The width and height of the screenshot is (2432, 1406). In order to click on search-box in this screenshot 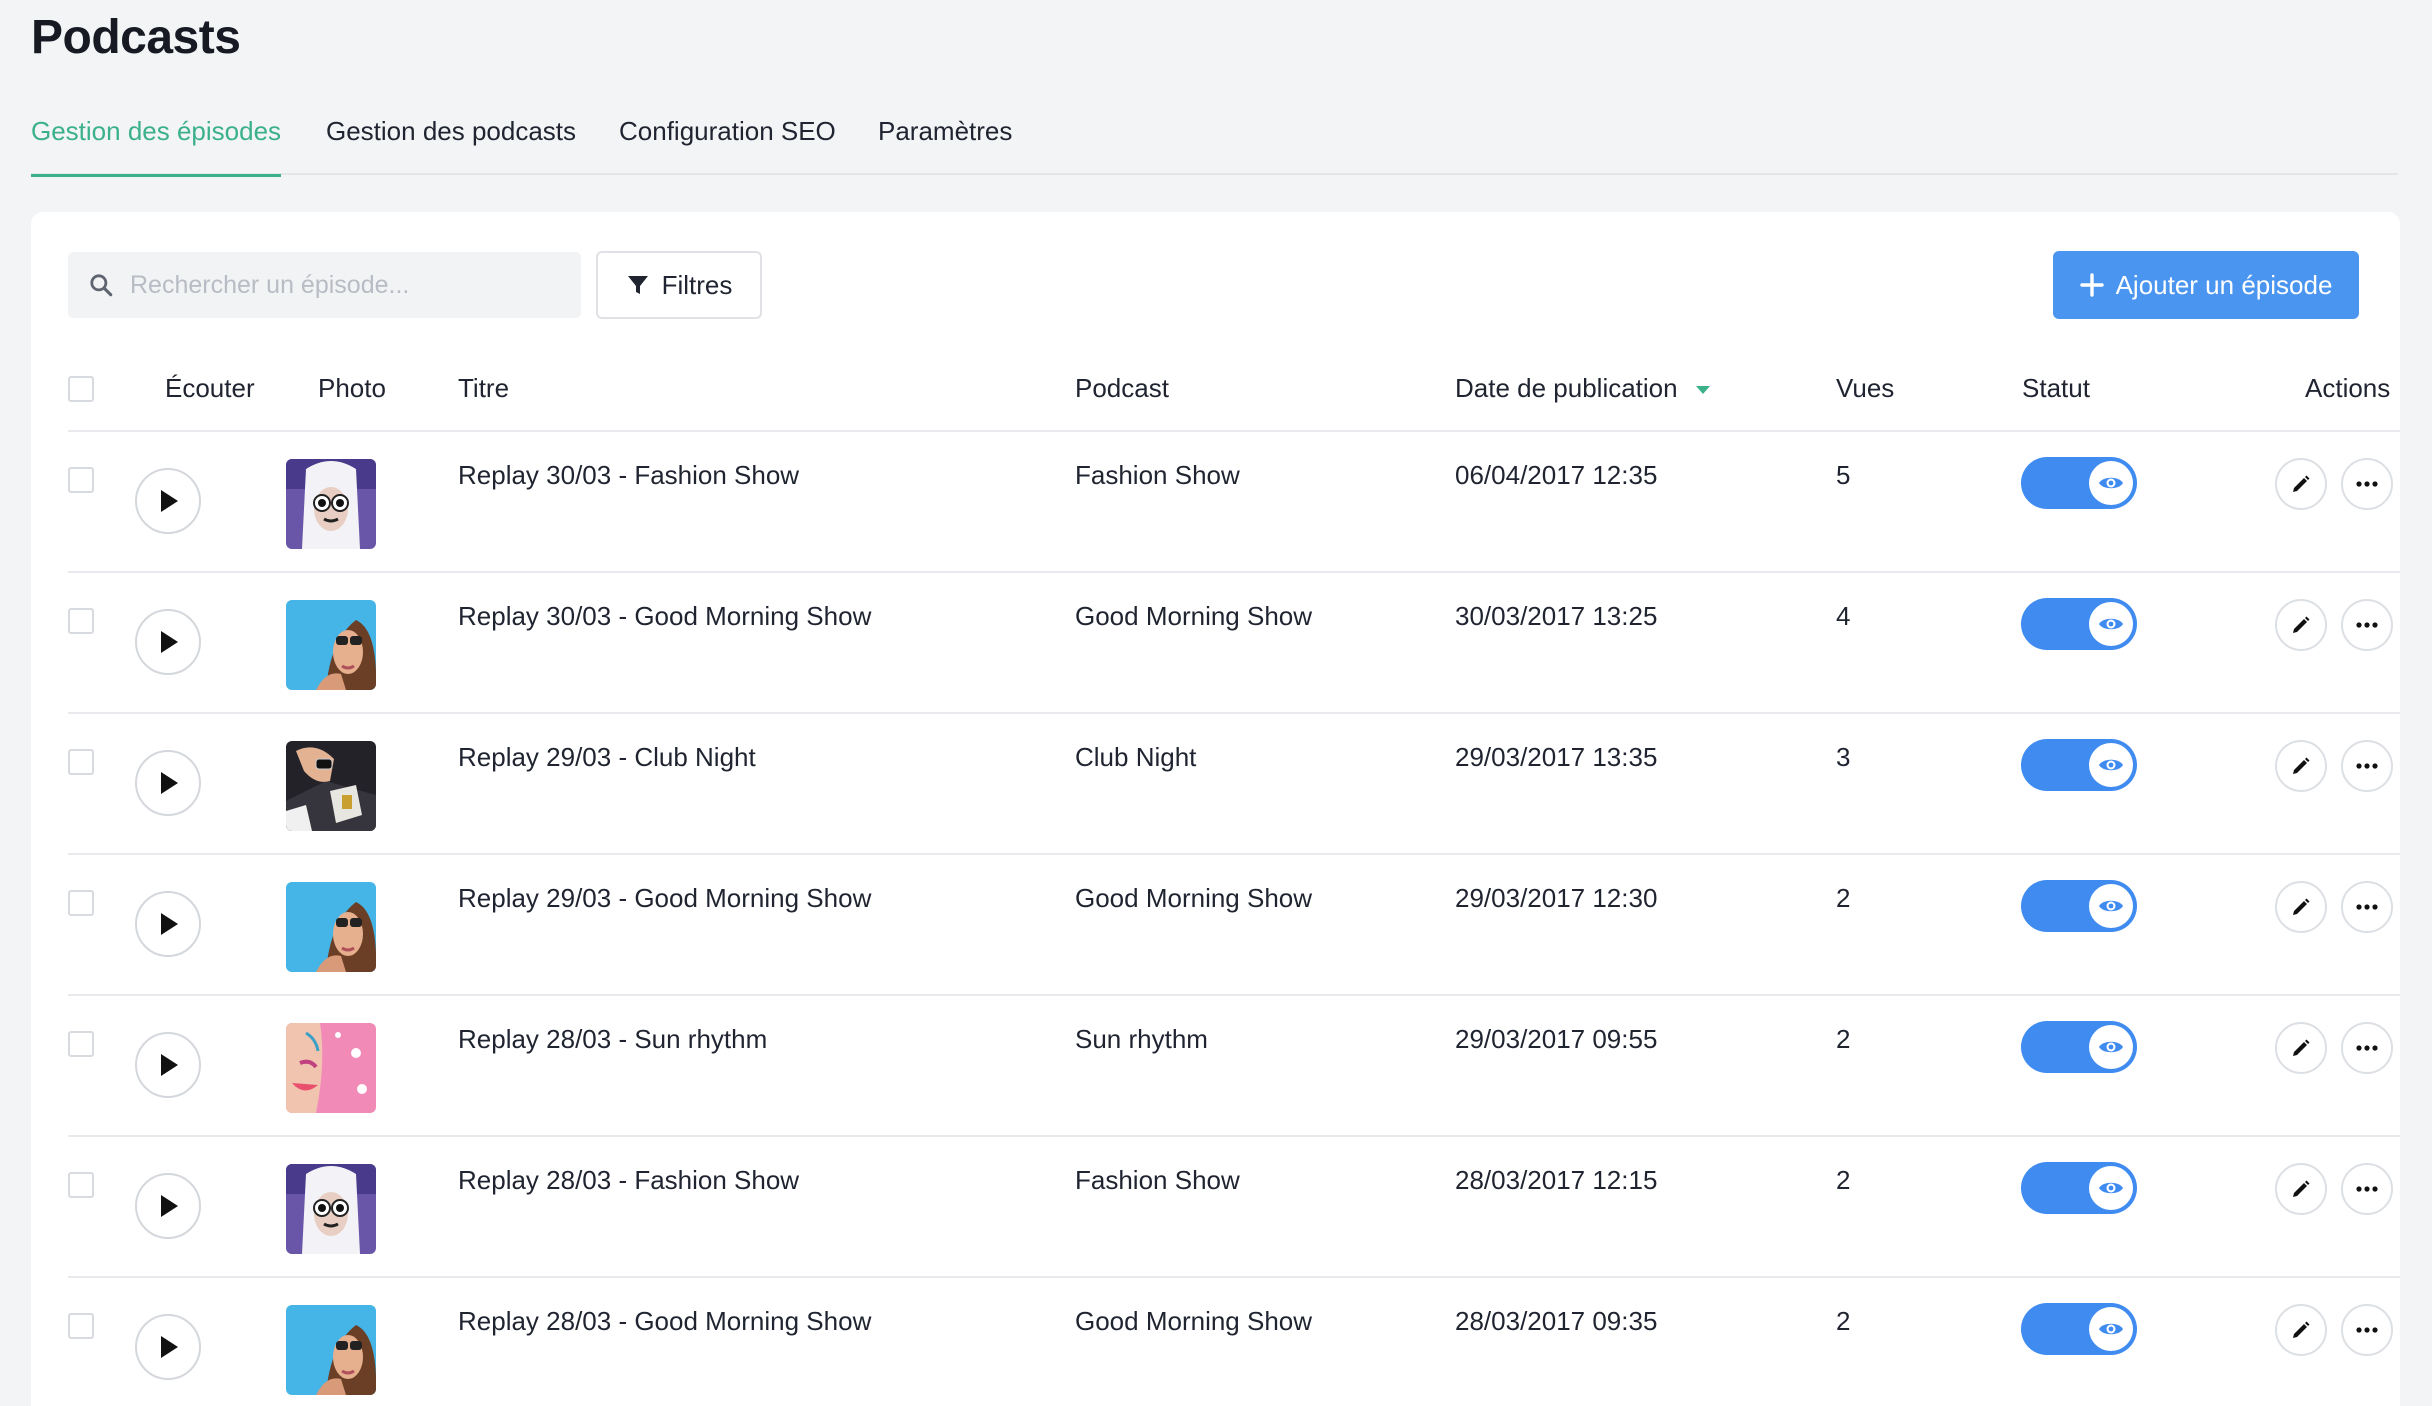, I will do `click(324, 285)`.